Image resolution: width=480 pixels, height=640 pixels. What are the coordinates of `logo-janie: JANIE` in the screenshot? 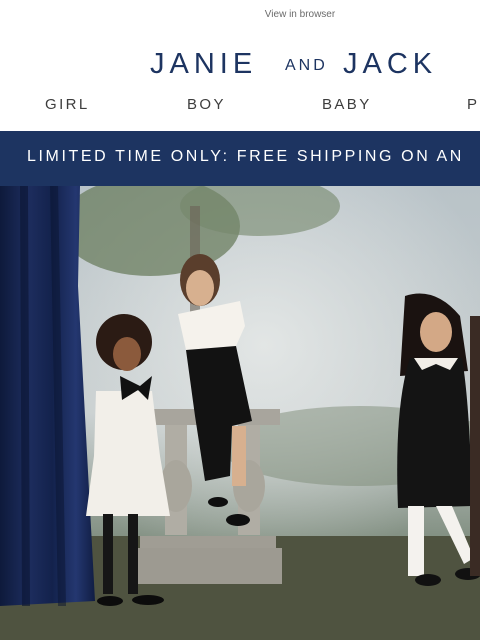 It's located at (203, 64).